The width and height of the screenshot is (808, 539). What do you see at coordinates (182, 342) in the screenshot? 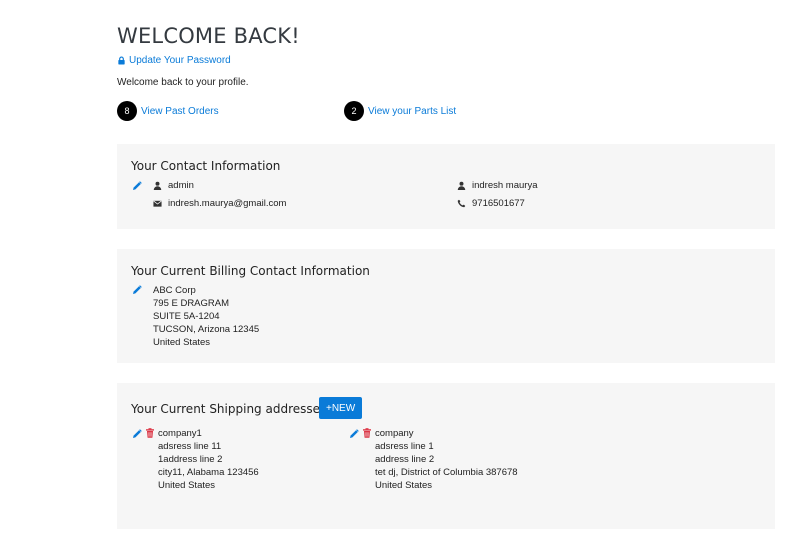
I see `billing-address-line: United States` at bounding box center [182, 342].